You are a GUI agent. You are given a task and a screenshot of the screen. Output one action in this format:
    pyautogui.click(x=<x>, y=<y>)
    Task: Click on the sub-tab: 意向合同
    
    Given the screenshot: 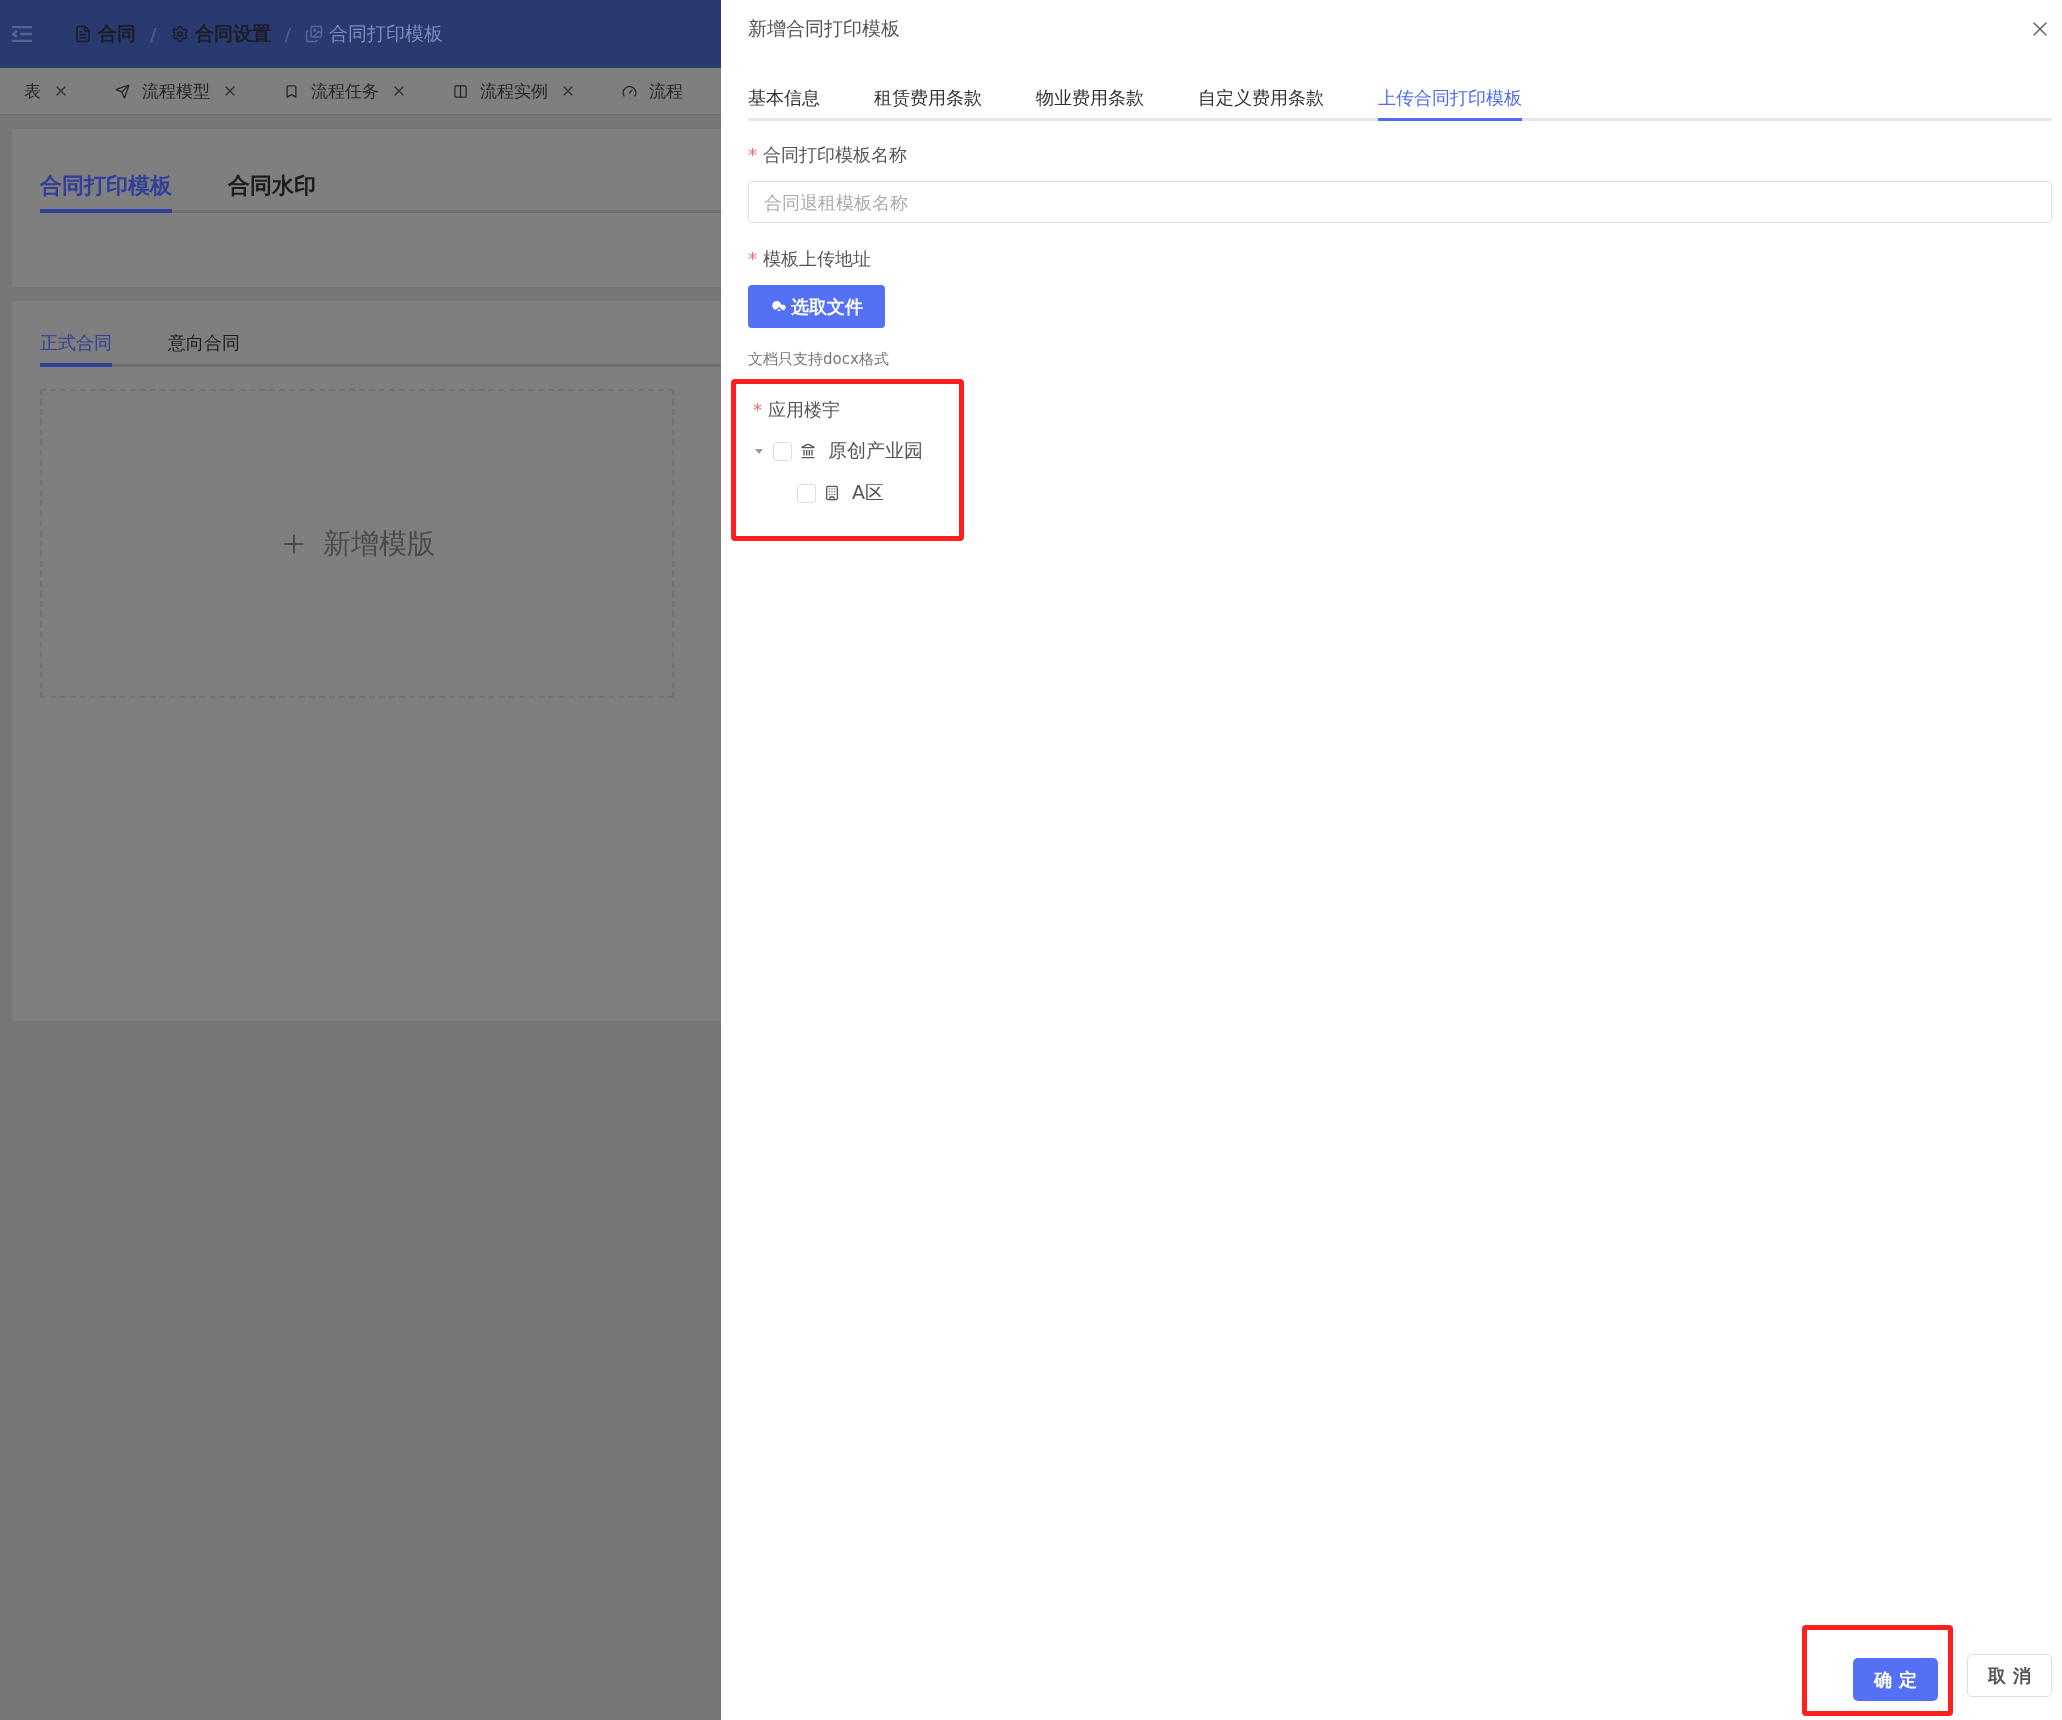 What is the action you would take?
    pyautogui.click(x=204, y=349)
    